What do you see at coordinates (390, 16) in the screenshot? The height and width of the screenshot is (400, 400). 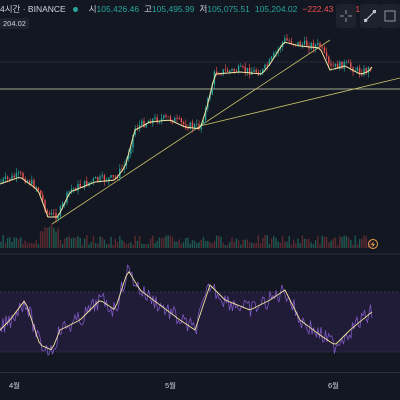 I see `measure-tool-button` at bounding box center [390, 16].